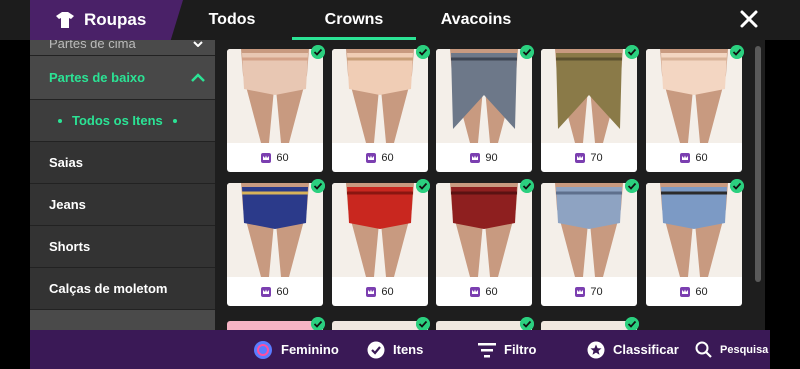 This screenshot has width=800, height=369. I want to click on items-button: Itens, so click(395, 349).